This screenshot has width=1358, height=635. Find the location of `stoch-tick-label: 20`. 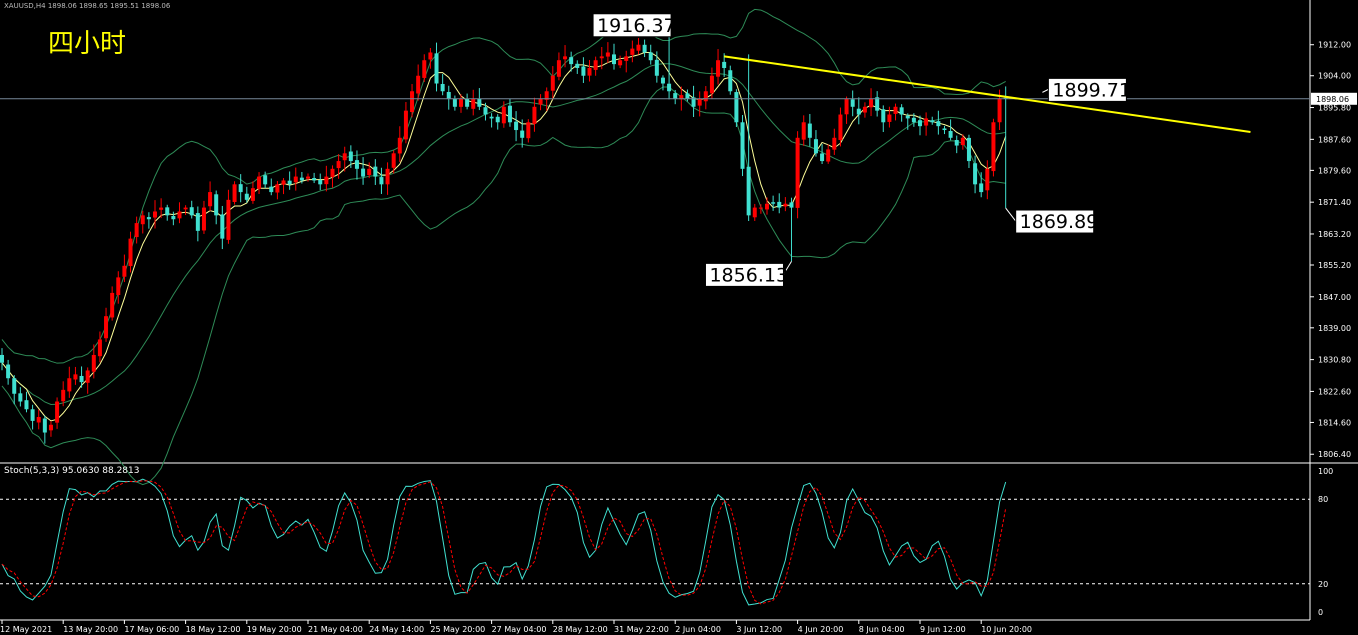

stoch-tick-label: 20 is located at coordinates (1323, 584).